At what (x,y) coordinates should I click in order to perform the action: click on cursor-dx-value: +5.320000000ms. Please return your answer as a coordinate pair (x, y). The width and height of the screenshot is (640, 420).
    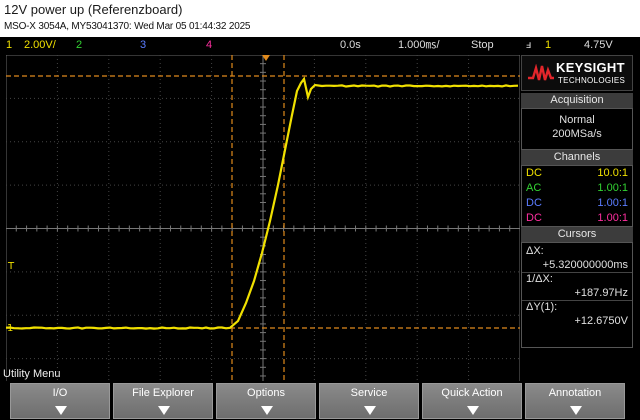
    Looking at the image, I should click on (577, 265).